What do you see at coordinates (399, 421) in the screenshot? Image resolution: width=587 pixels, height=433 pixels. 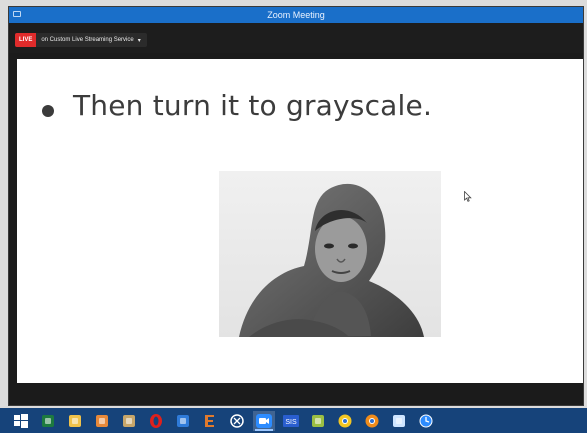 I see `monitor-icon` at bounding box center [399, 421].